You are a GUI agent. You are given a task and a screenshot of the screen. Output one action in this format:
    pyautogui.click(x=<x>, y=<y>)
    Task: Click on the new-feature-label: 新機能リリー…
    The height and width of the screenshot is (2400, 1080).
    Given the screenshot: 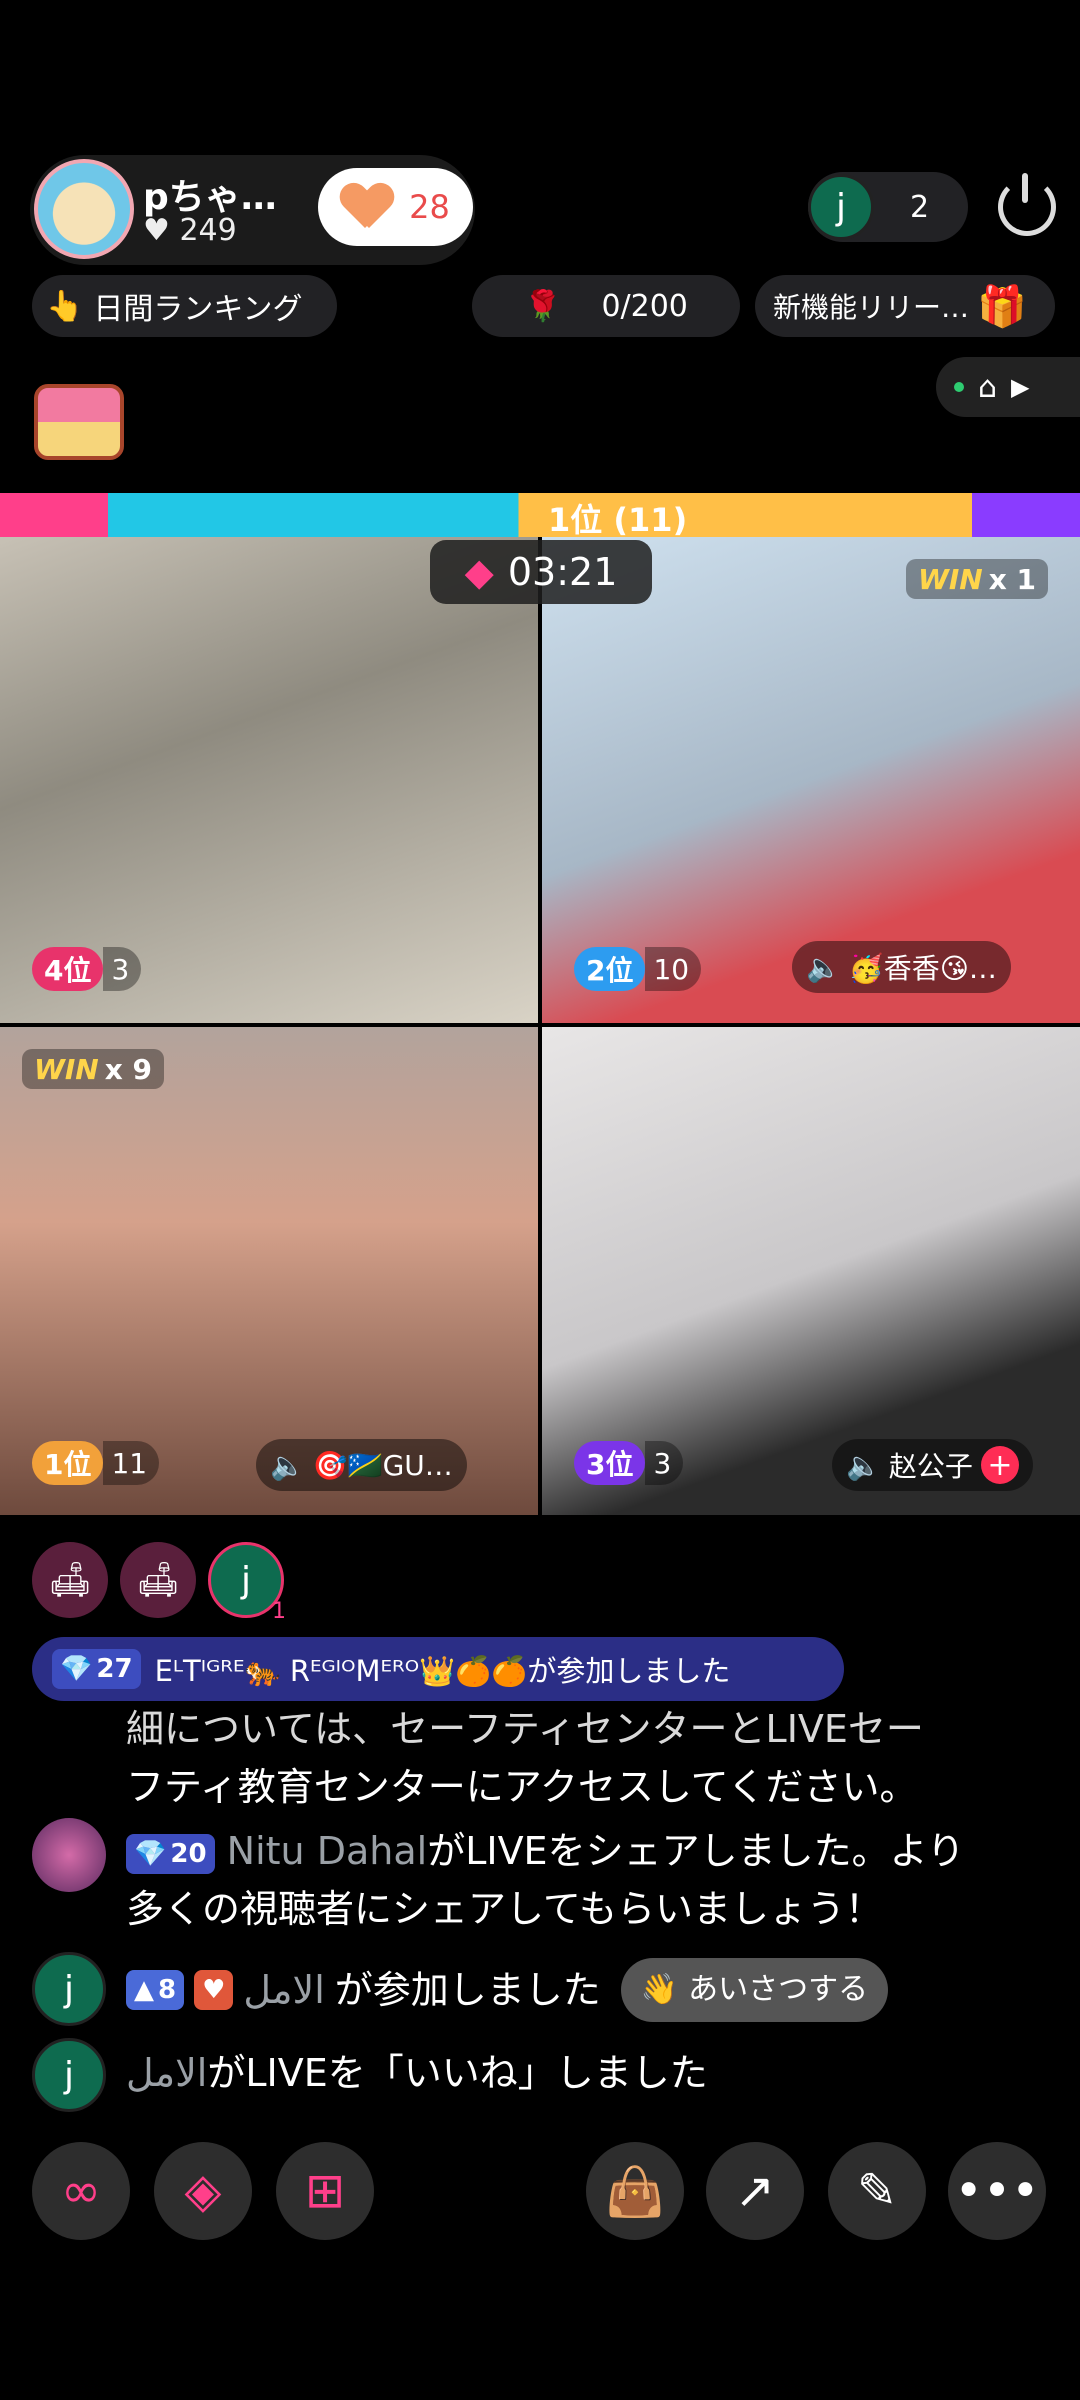 What is the action you would take?
    pyautogui.click(x=871, y=307)
    